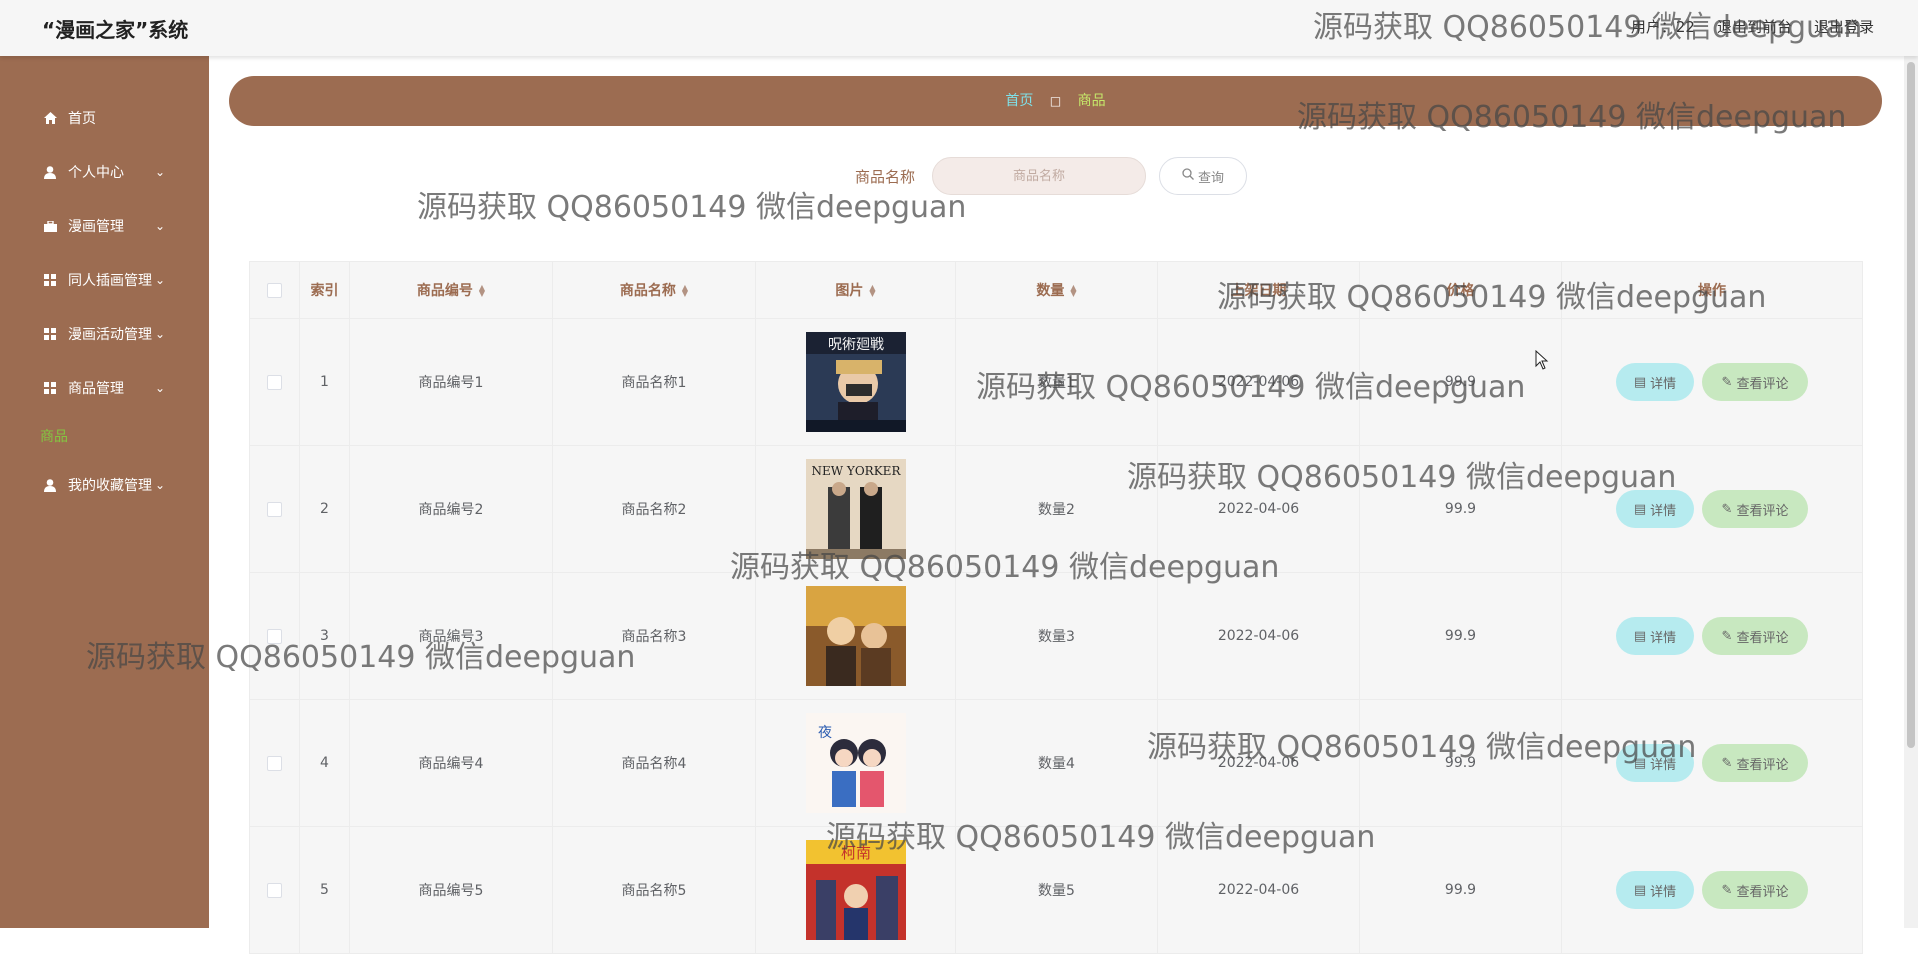 This screenshot has height=954, width=1918. I want to click on cell-image: 夜, so click(855, 763).